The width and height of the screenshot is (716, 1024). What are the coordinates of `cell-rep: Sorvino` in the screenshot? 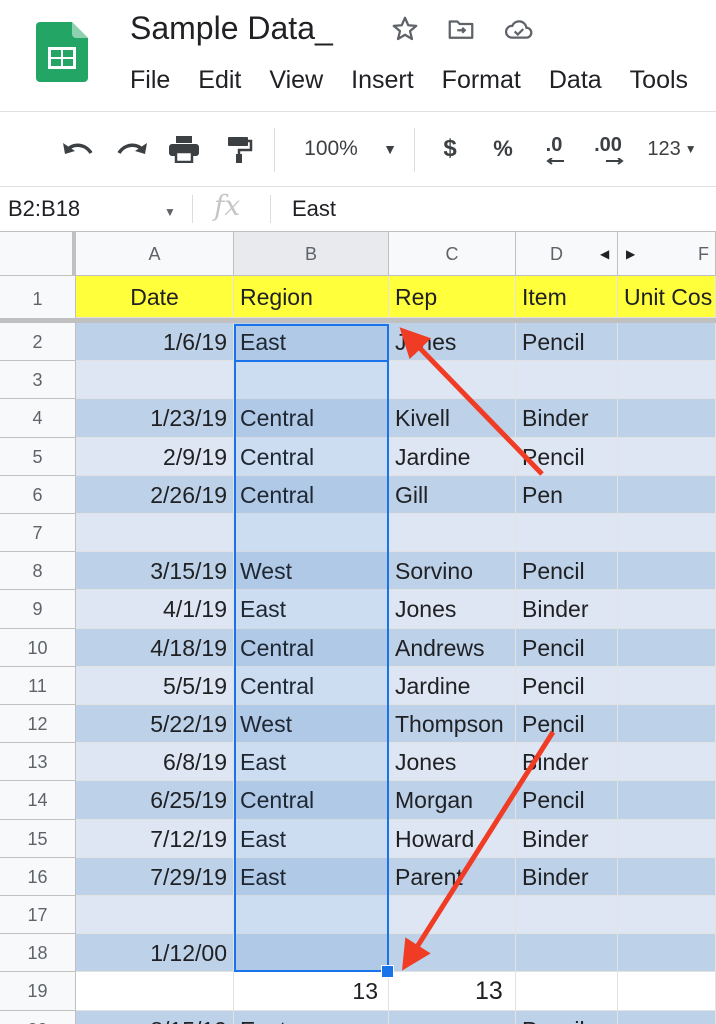 It's located at (452, 571).